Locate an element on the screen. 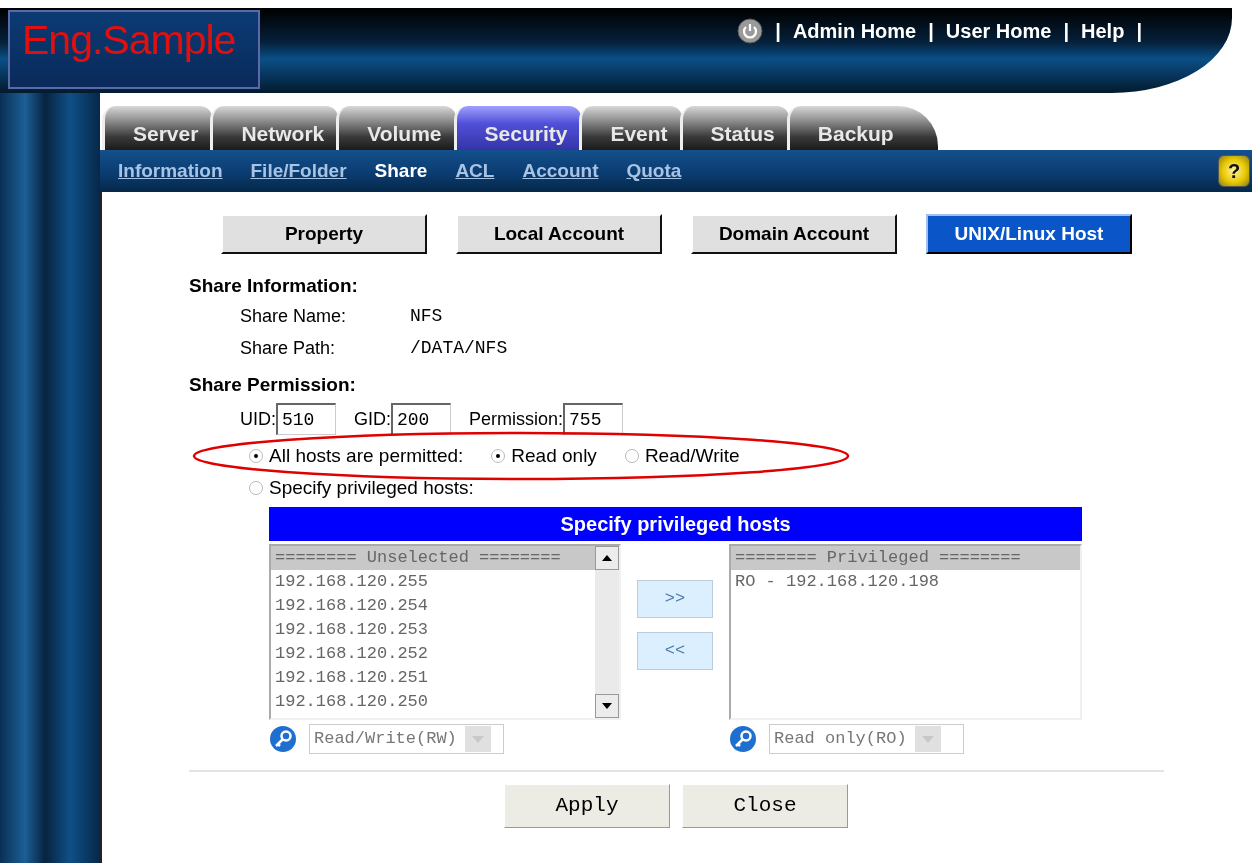  scrollbar is located at coordinates (607, 632).